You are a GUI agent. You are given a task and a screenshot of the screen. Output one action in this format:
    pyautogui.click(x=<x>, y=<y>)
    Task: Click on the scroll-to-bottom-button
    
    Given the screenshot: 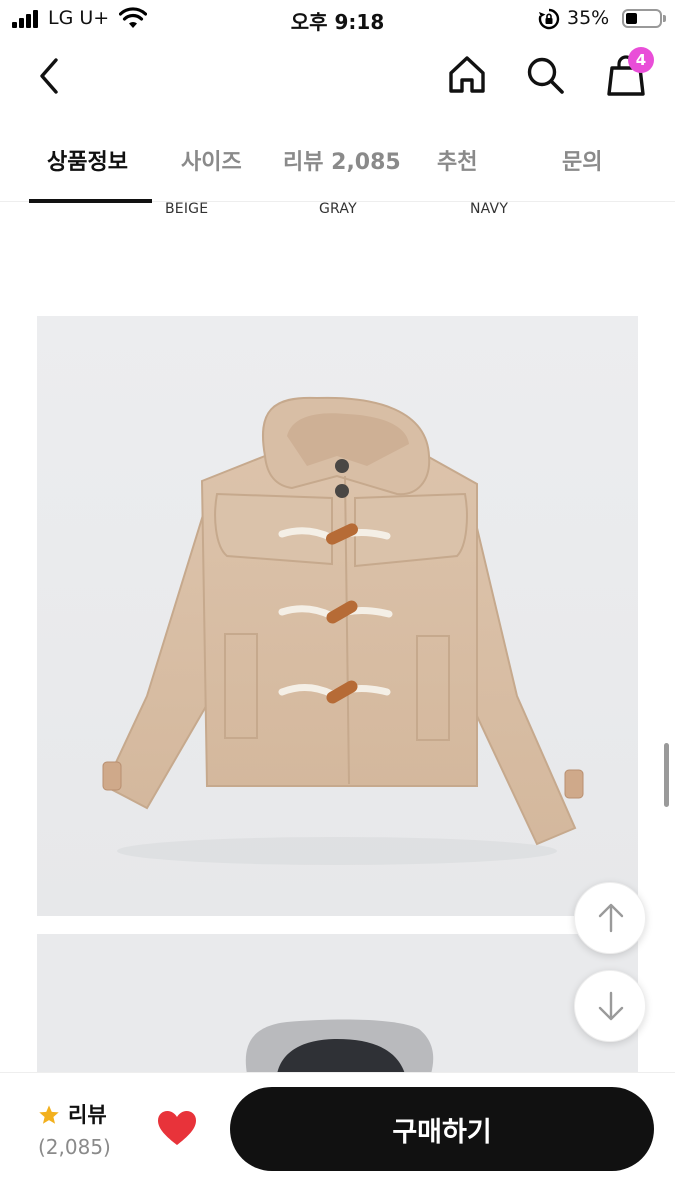 What is the action you would take?
    pyautogui.click(x=610, y=1006)
    